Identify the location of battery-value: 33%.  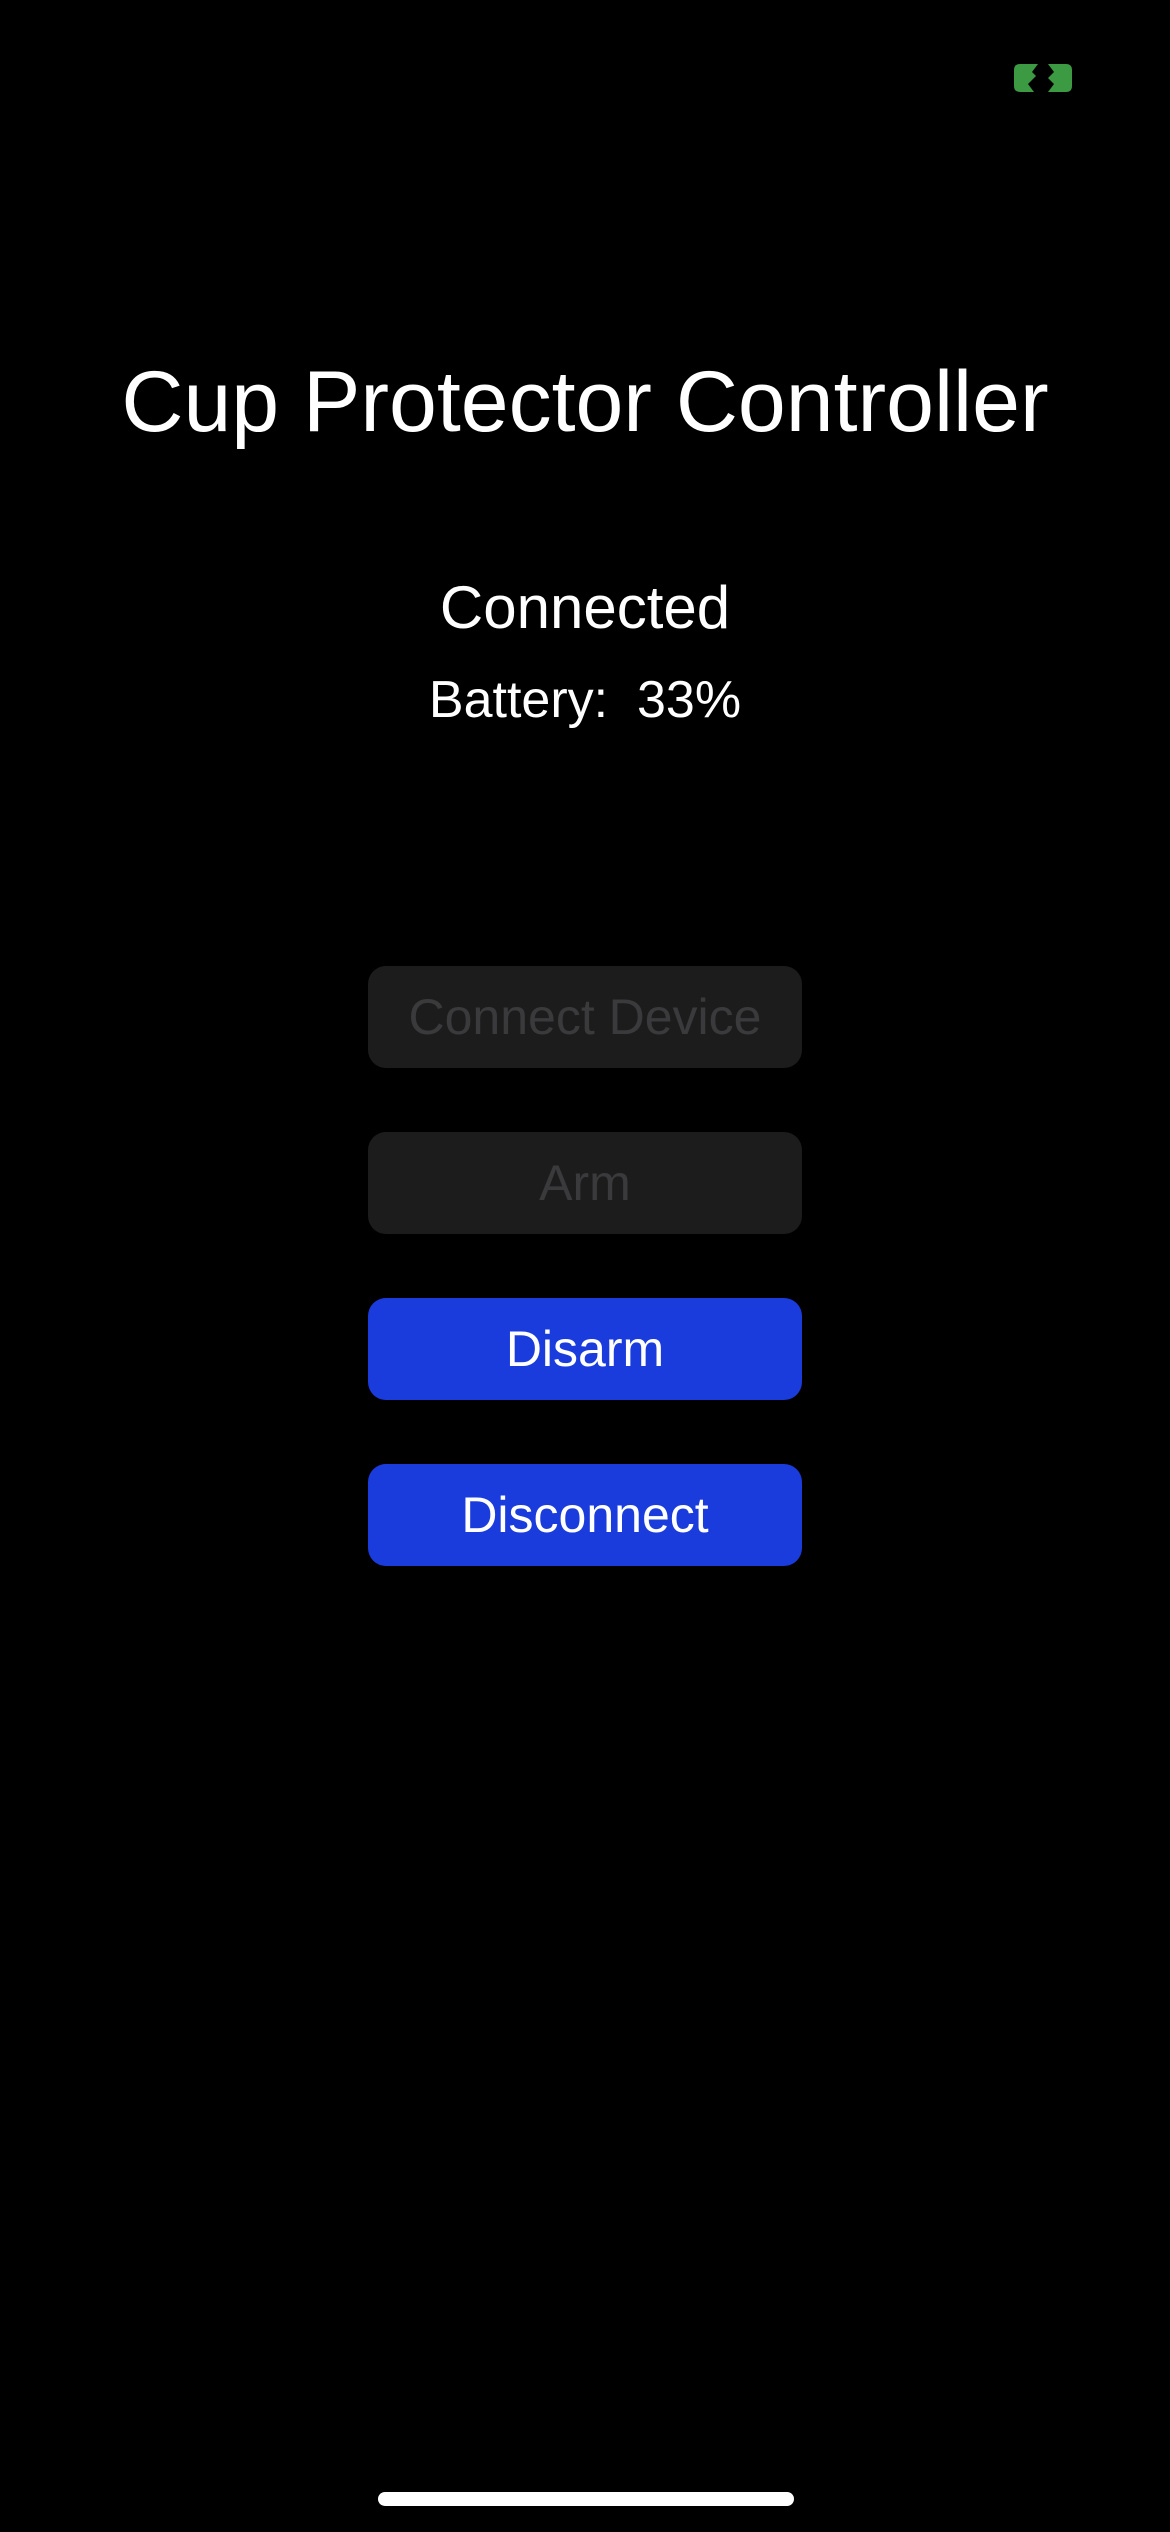
(689, 700).